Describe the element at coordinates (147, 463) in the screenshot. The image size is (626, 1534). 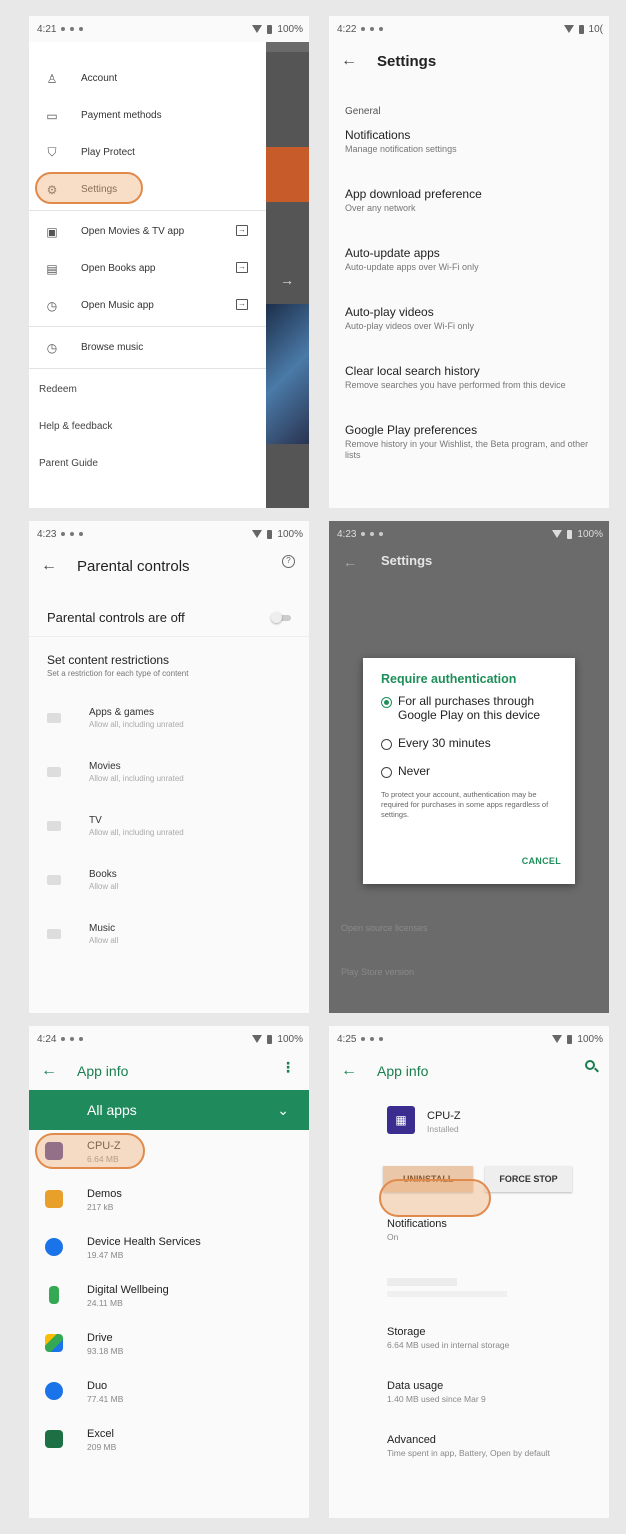
I see `menu-parent-guide: Parent Guide` at that location.